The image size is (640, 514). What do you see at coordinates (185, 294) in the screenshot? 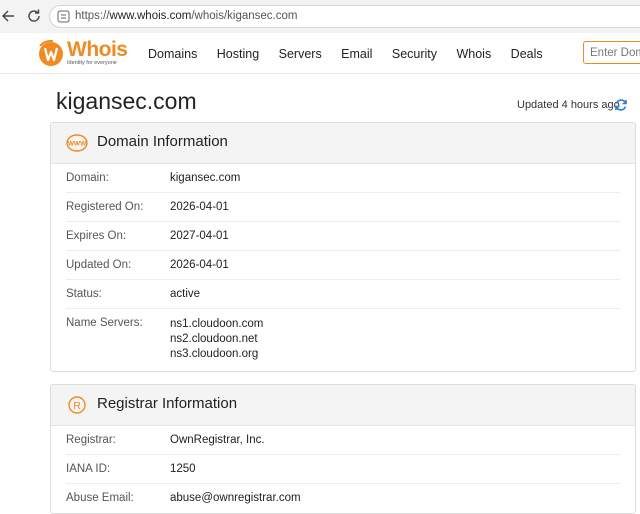
I see `row-value: active` at bounding box center [185, 294].